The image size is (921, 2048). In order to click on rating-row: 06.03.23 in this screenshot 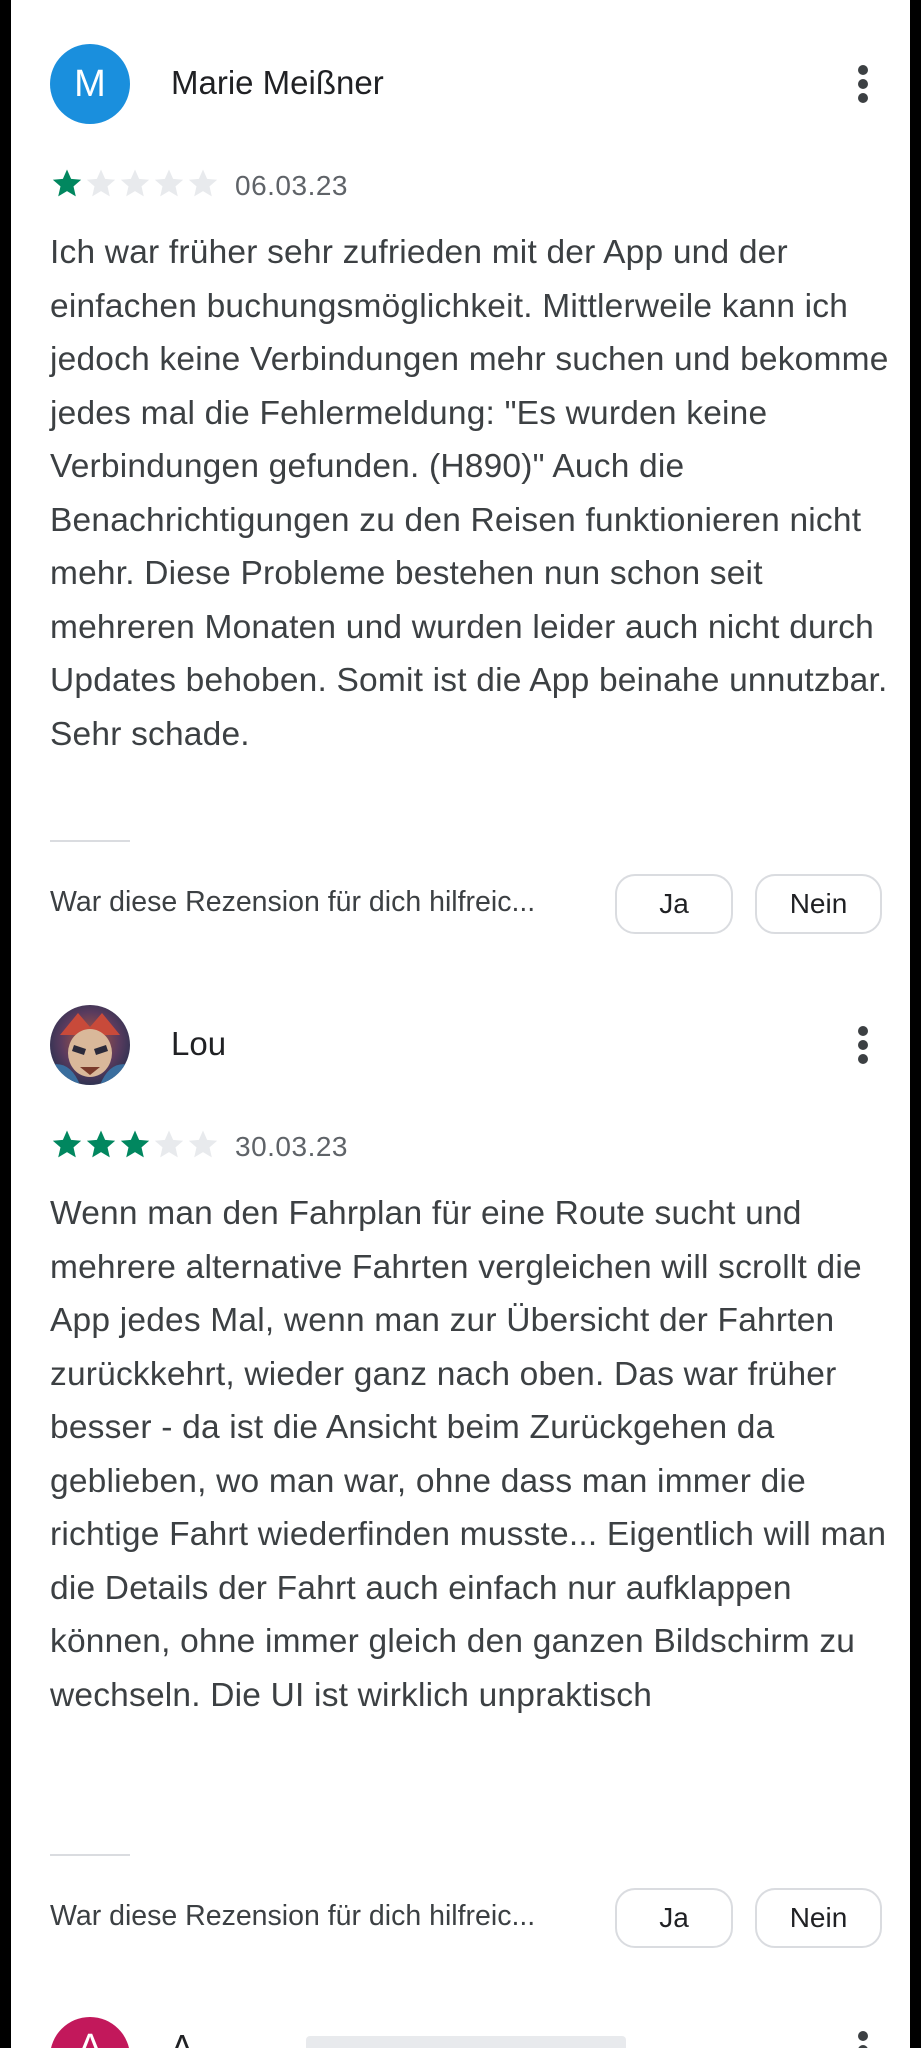, I will do `click(250, 186)`.